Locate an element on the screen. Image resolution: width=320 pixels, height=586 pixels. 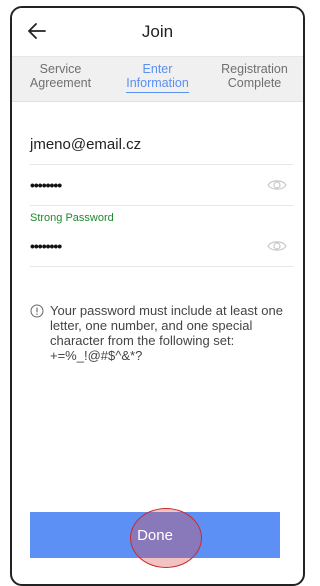
step-label-line1: Enter is located at coordinates (157, 69).